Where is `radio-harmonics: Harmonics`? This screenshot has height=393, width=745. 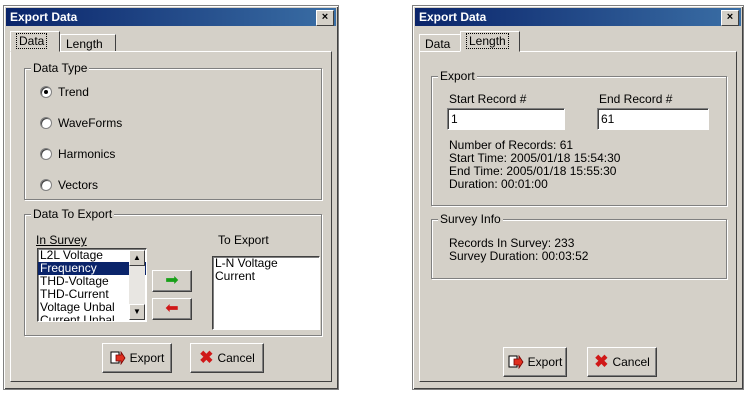 radio-harmonics: Harmonics is located at coordinates (77, 154).